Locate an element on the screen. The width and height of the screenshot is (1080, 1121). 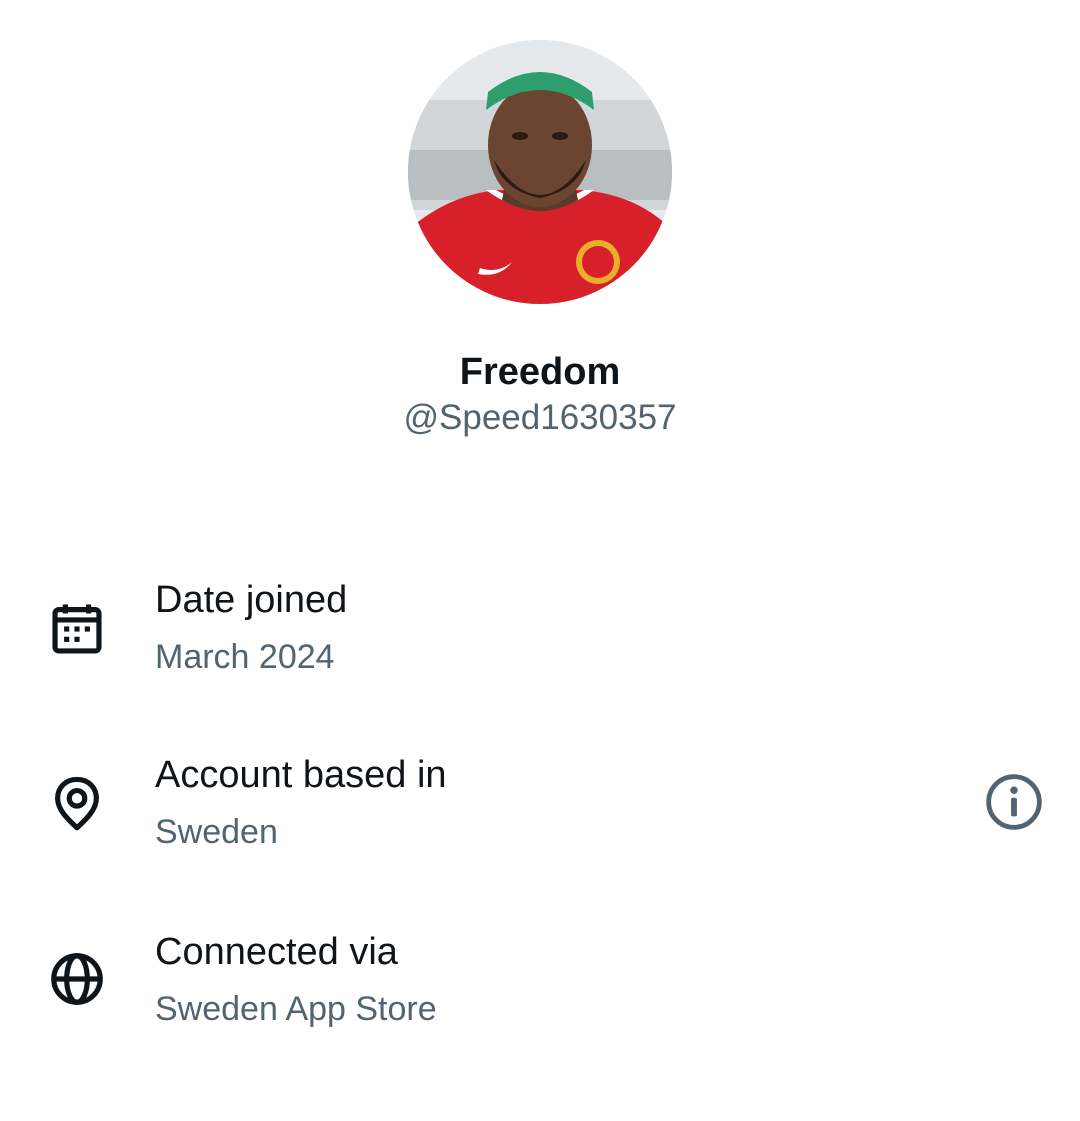
detail-row-connected-via: Connected via Sweden App Store is located at coordinates (540, 977).